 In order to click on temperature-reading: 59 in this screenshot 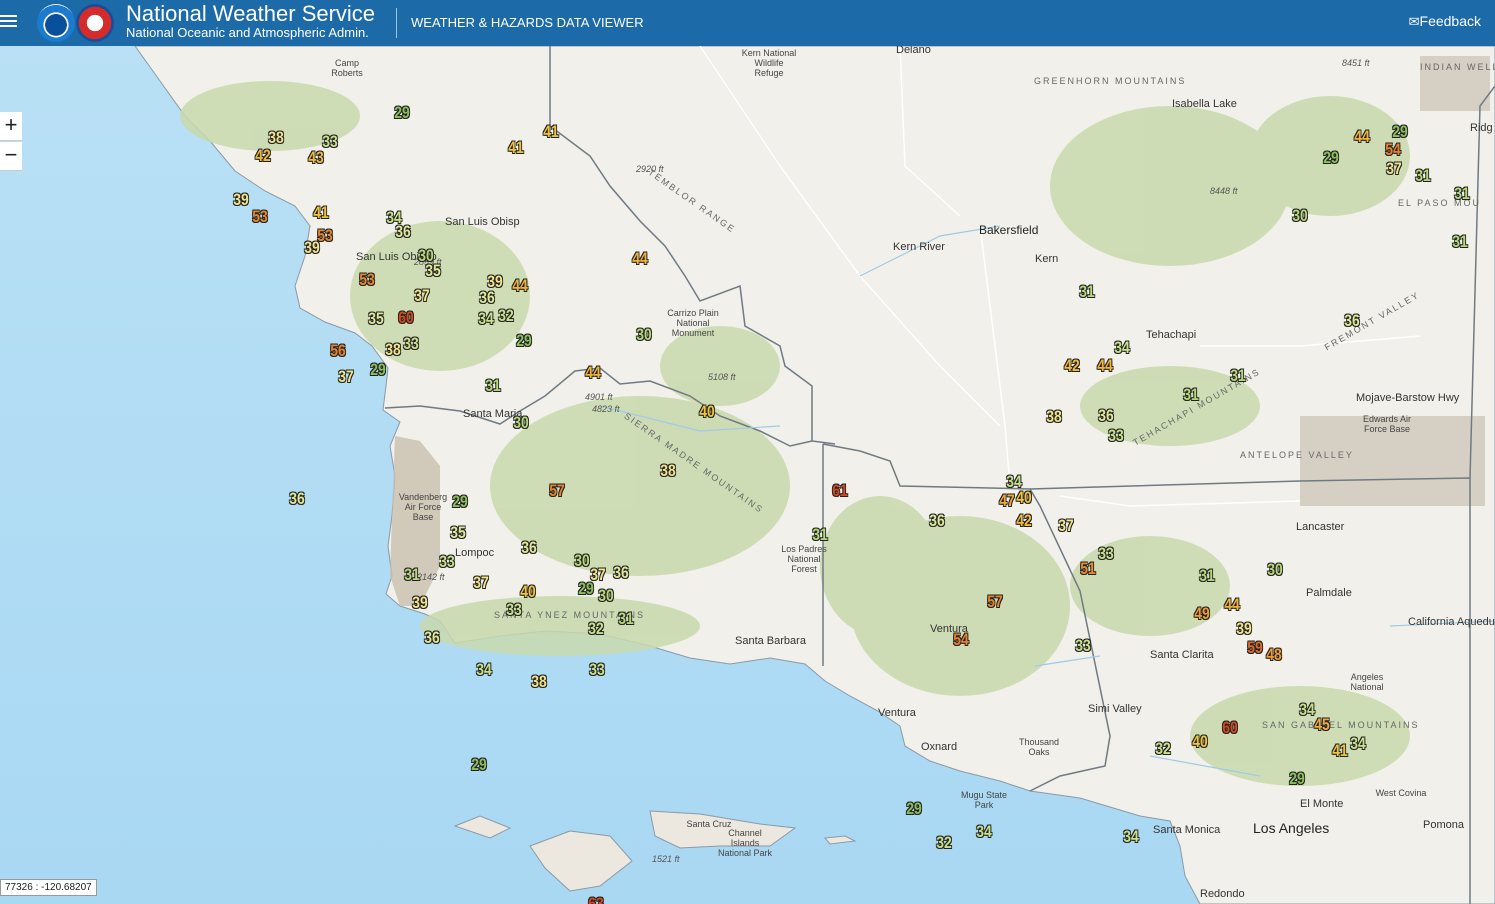, I will do `click(1255, 648)`.